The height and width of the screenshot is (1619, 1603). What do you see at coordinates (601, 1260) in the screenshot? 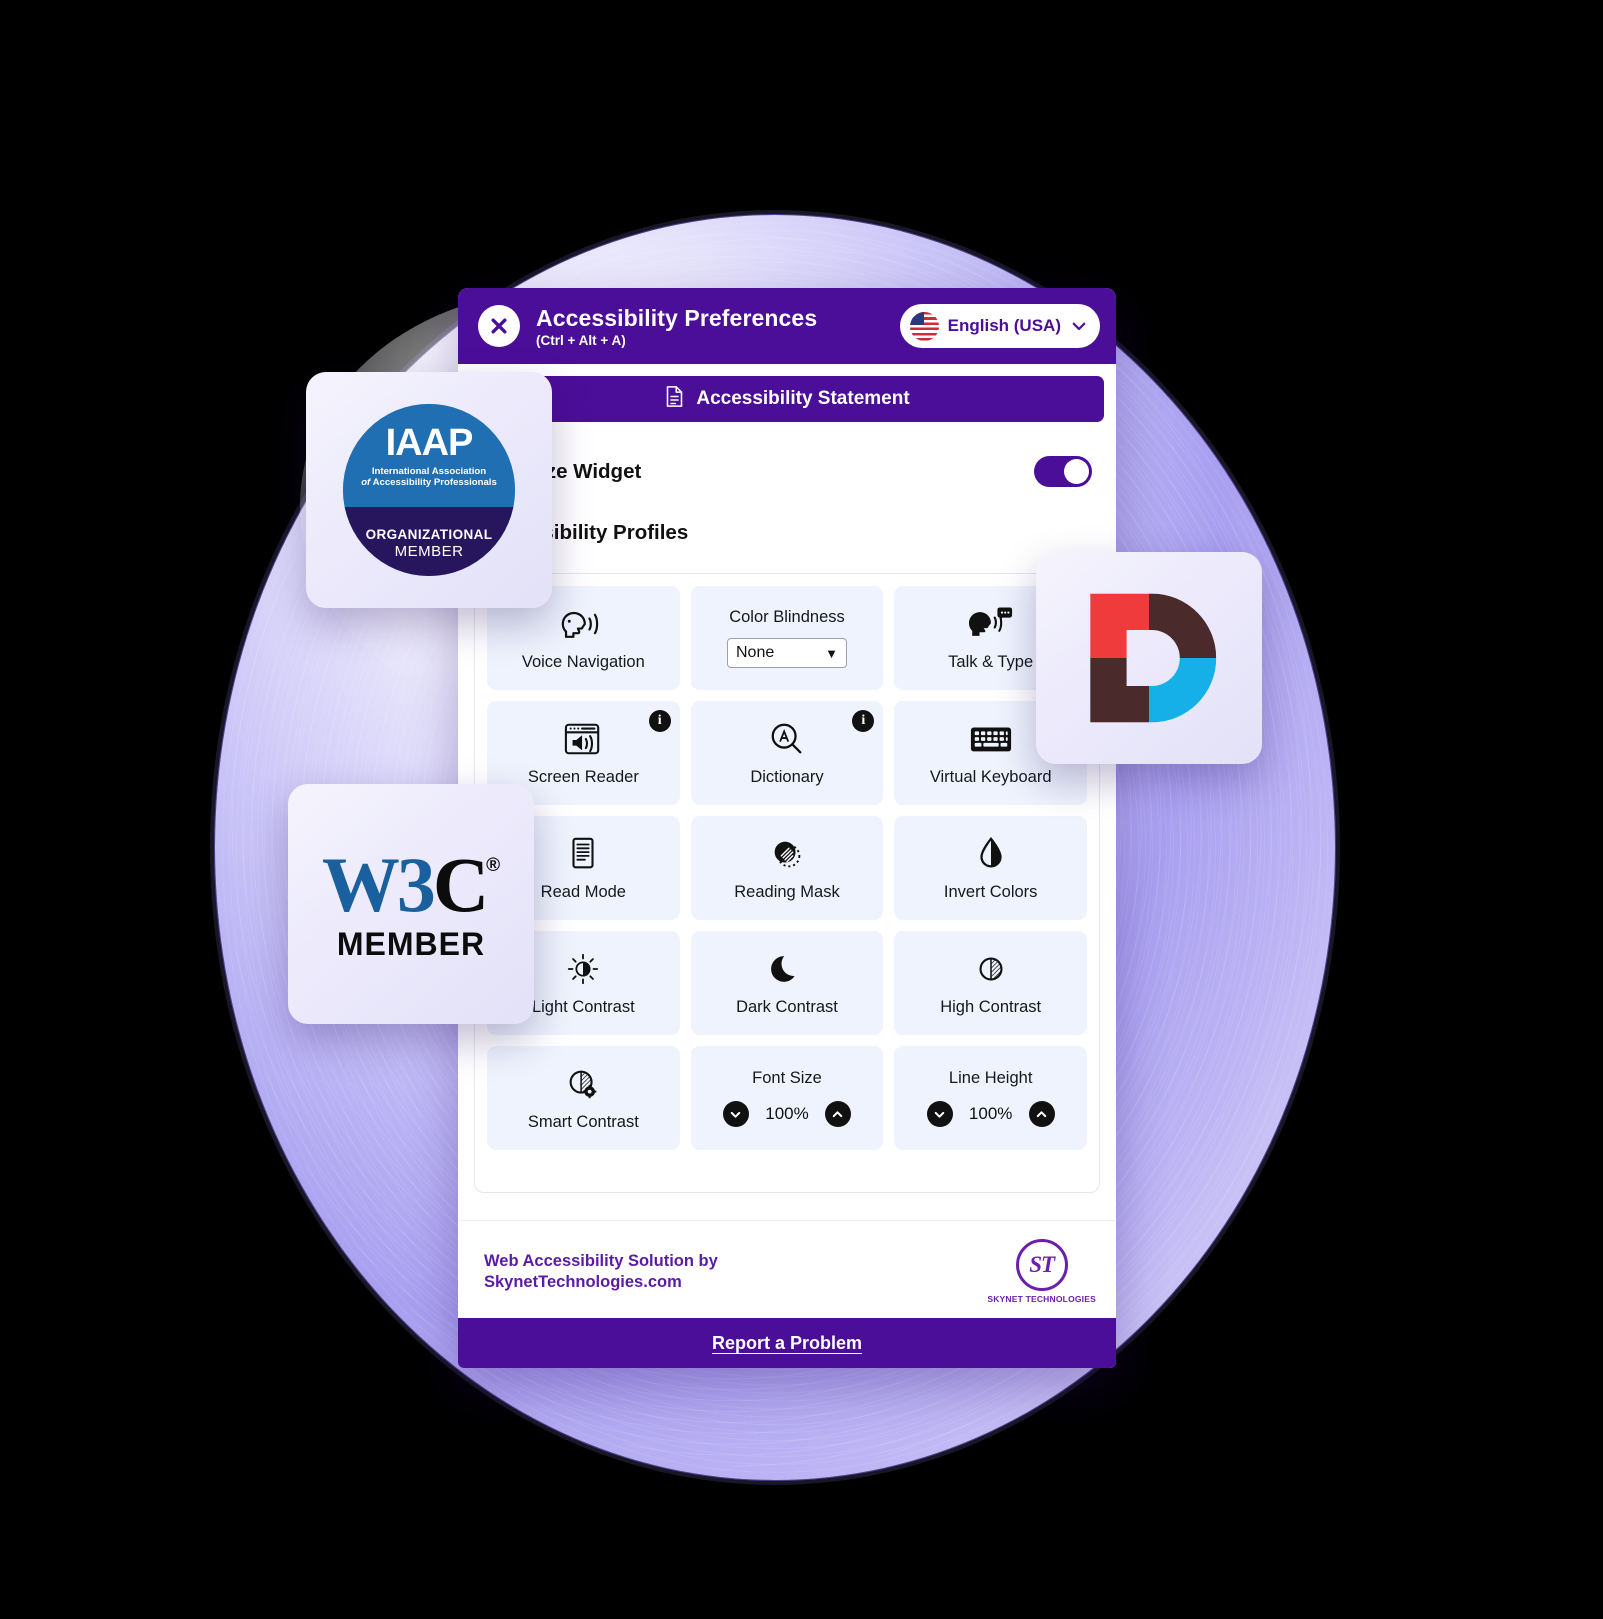
I see `footer-line-1: Web Accessibility Solution by` at bounding box center [601, 1260].